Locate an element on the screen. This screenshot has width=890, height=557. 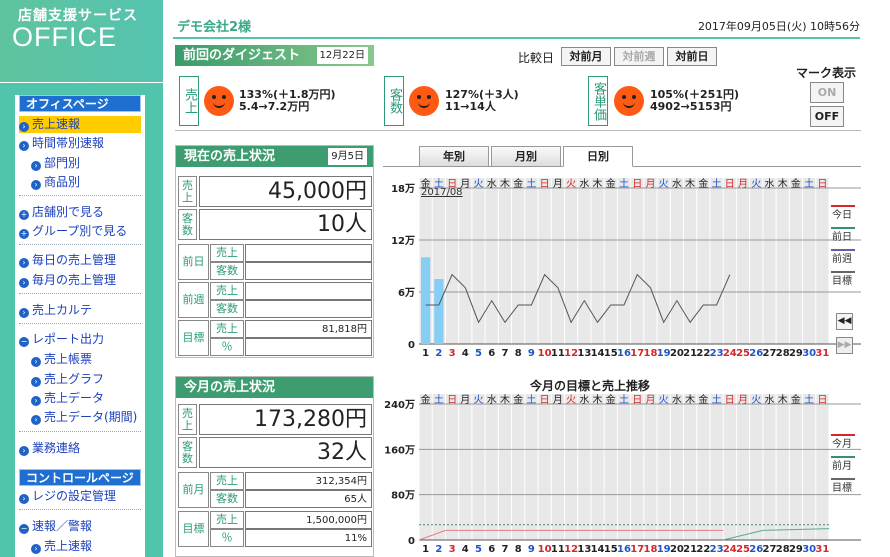
compare-label: 比較日 is located at coordinates (536, 58).